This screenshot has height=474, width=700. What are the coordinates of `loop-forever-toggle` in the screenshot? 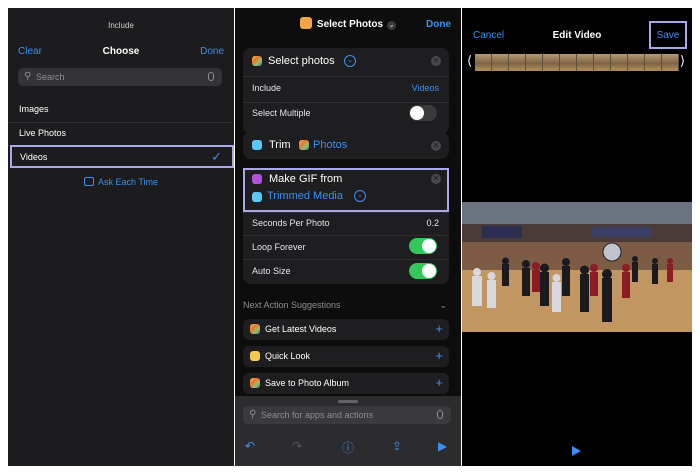 It's located at (423, 246).